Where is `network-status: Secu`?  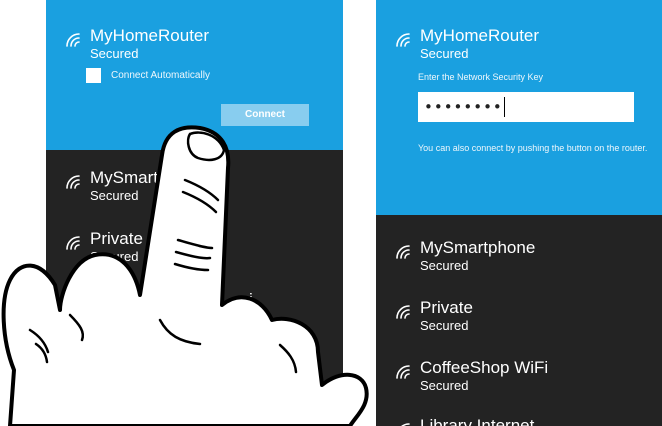 network-status: Secu is located at coordinates (111, 377).